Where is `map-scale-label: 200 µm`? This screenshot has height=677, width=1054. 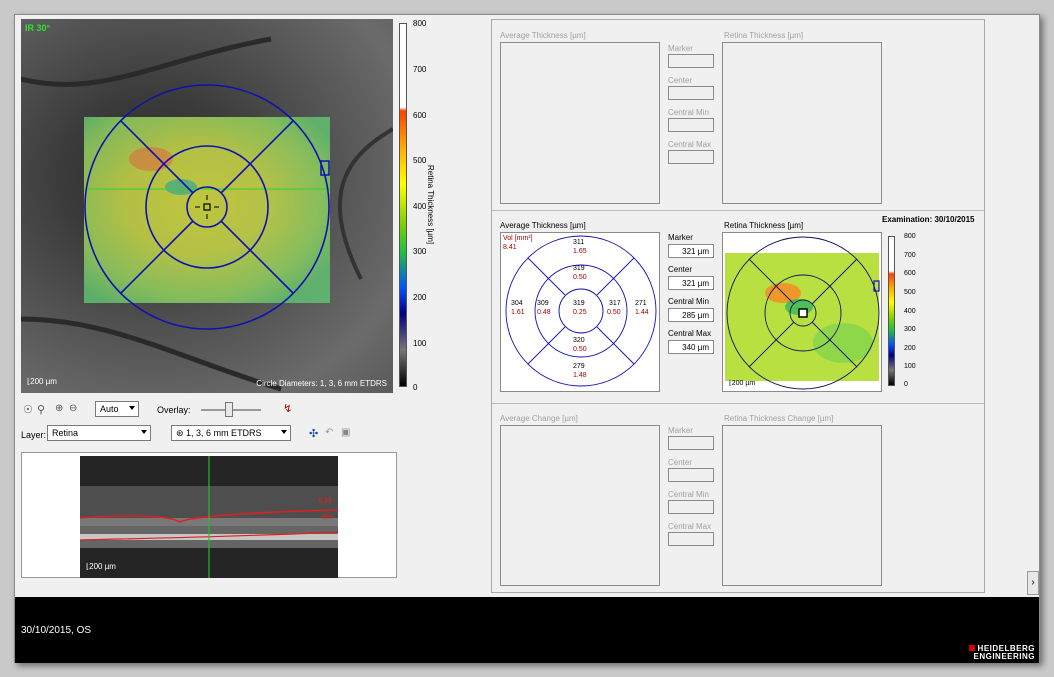
map-scale-label: 200 µm is located at coordinates (743, 383).